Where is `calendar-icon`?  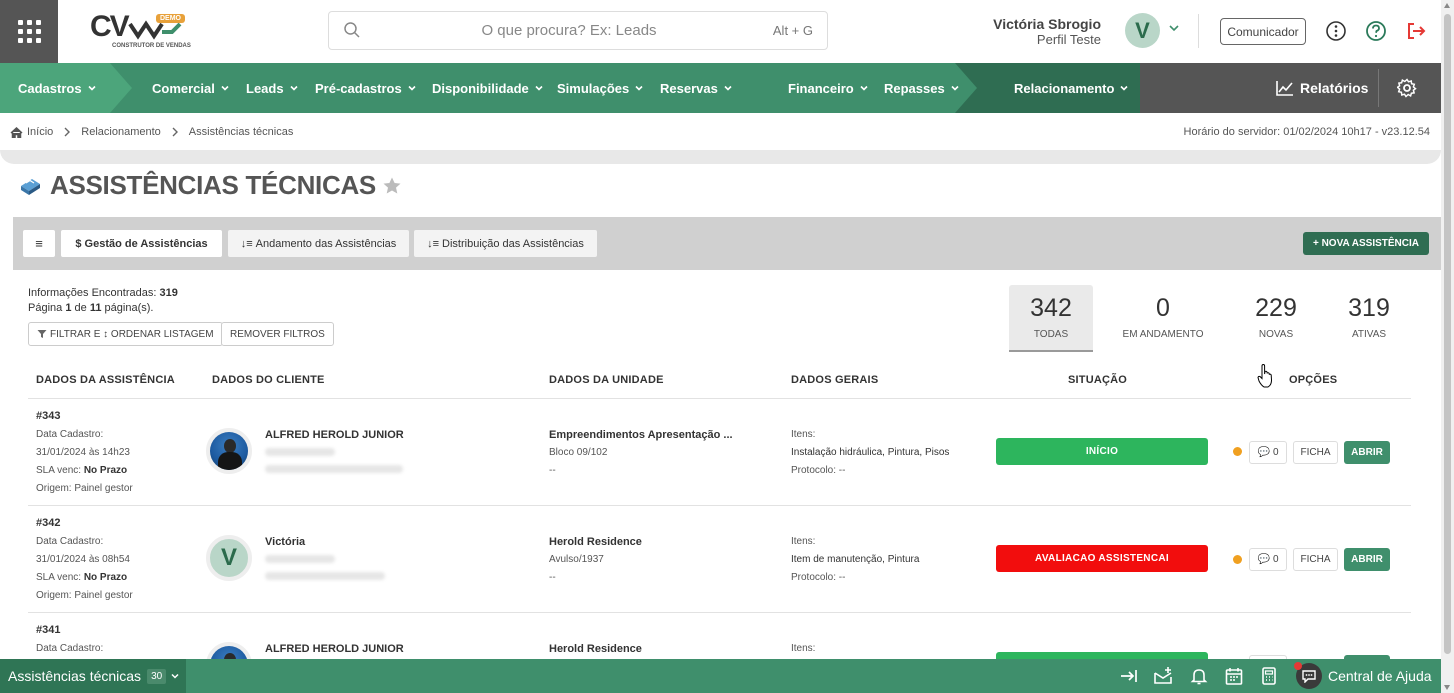 calendar-icon is located at coordinates (1234, 676).